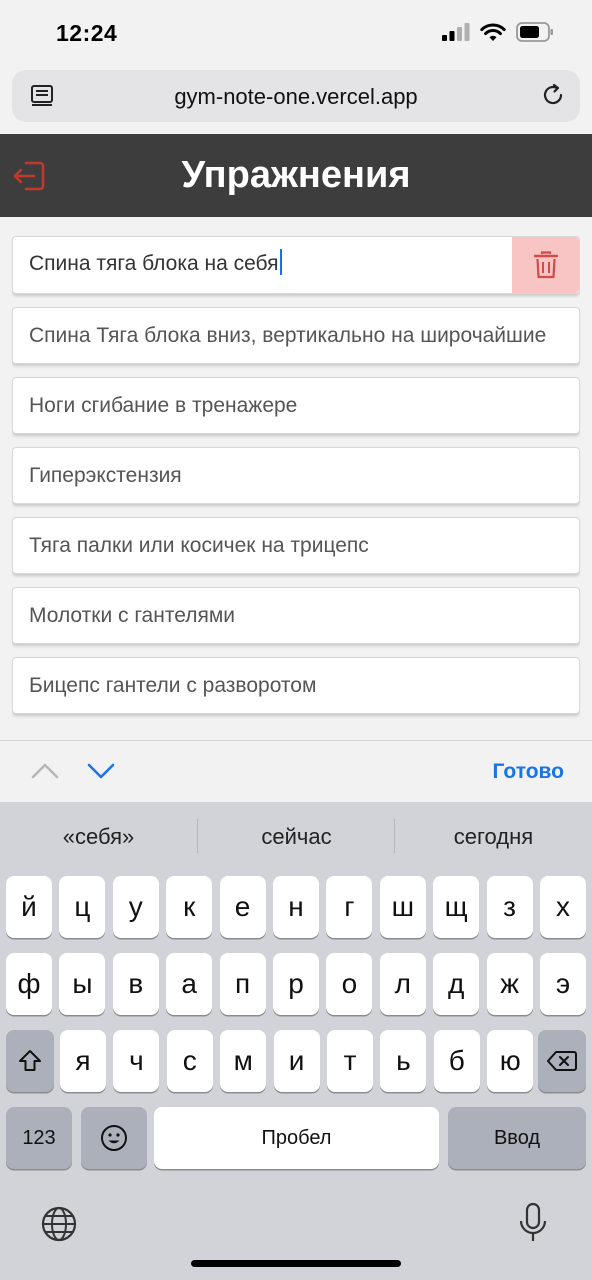  I want to click on letter-key: н, so click(296, 907).